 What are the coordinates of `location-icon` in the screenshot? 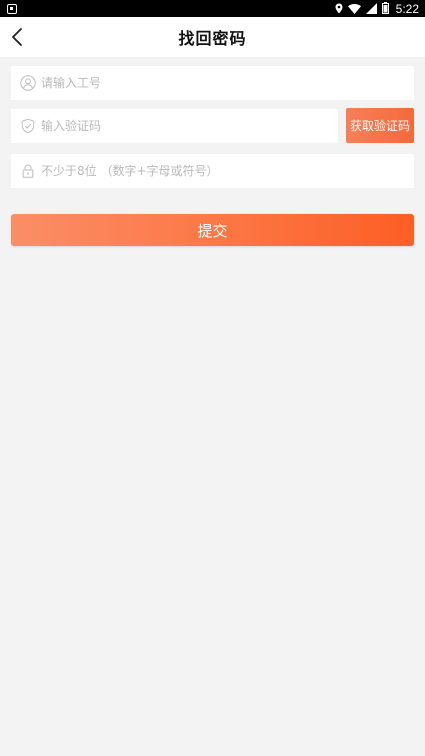 It's located at (339, 9).